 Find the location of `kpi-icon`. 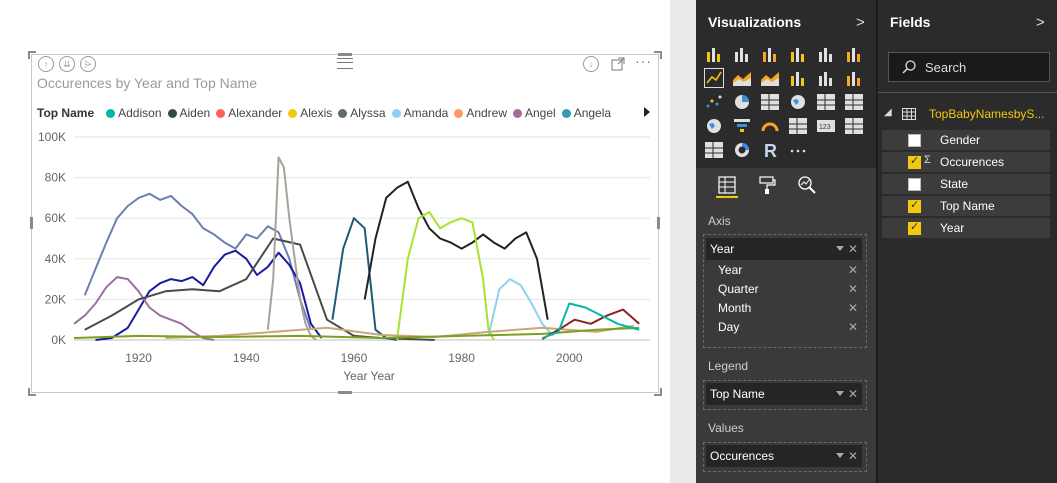

kpi-icon is located at coordinates (854, 126).